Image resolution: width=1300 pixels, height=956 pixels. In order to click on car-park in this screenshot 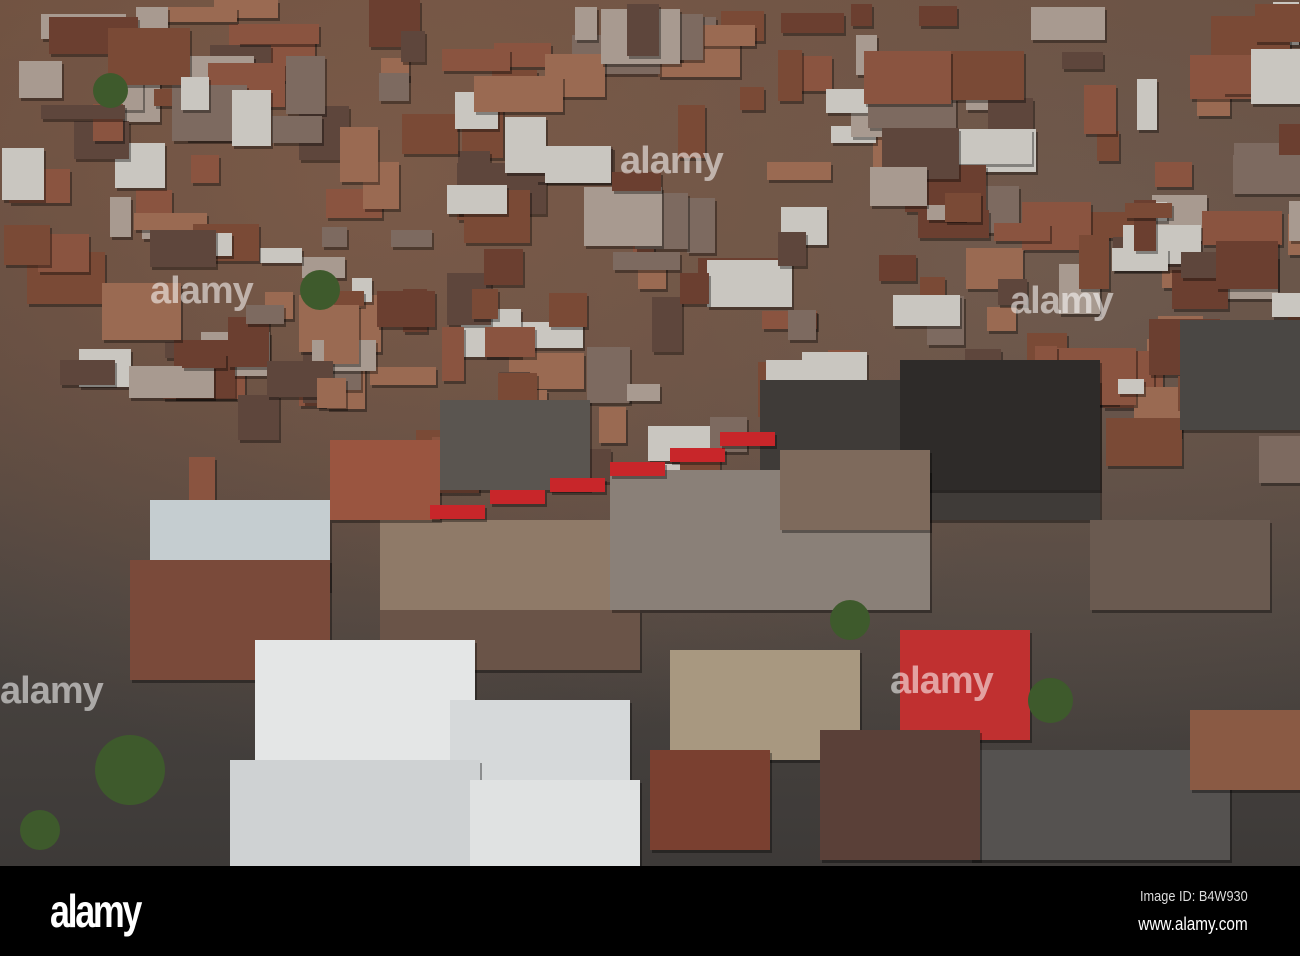, I will do `click(515, 445)`.